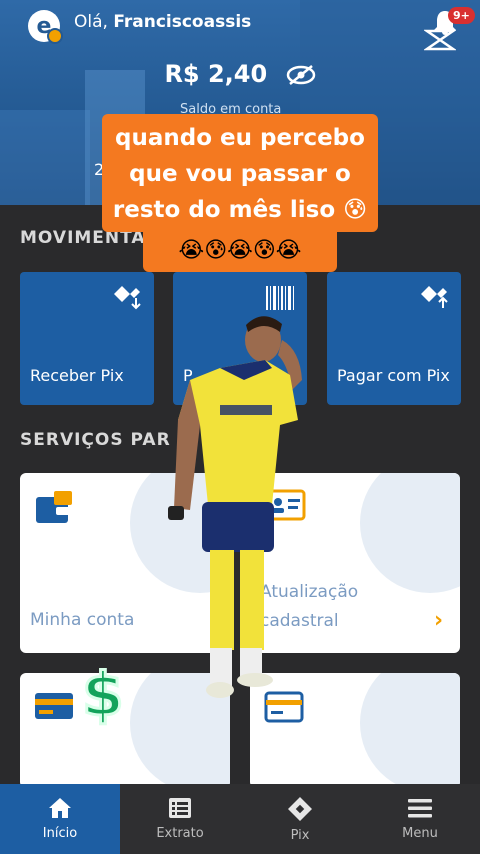 The height and width of the screenshot is (854, 480). I want to click on avatar-status-dot, so click(55, 36).